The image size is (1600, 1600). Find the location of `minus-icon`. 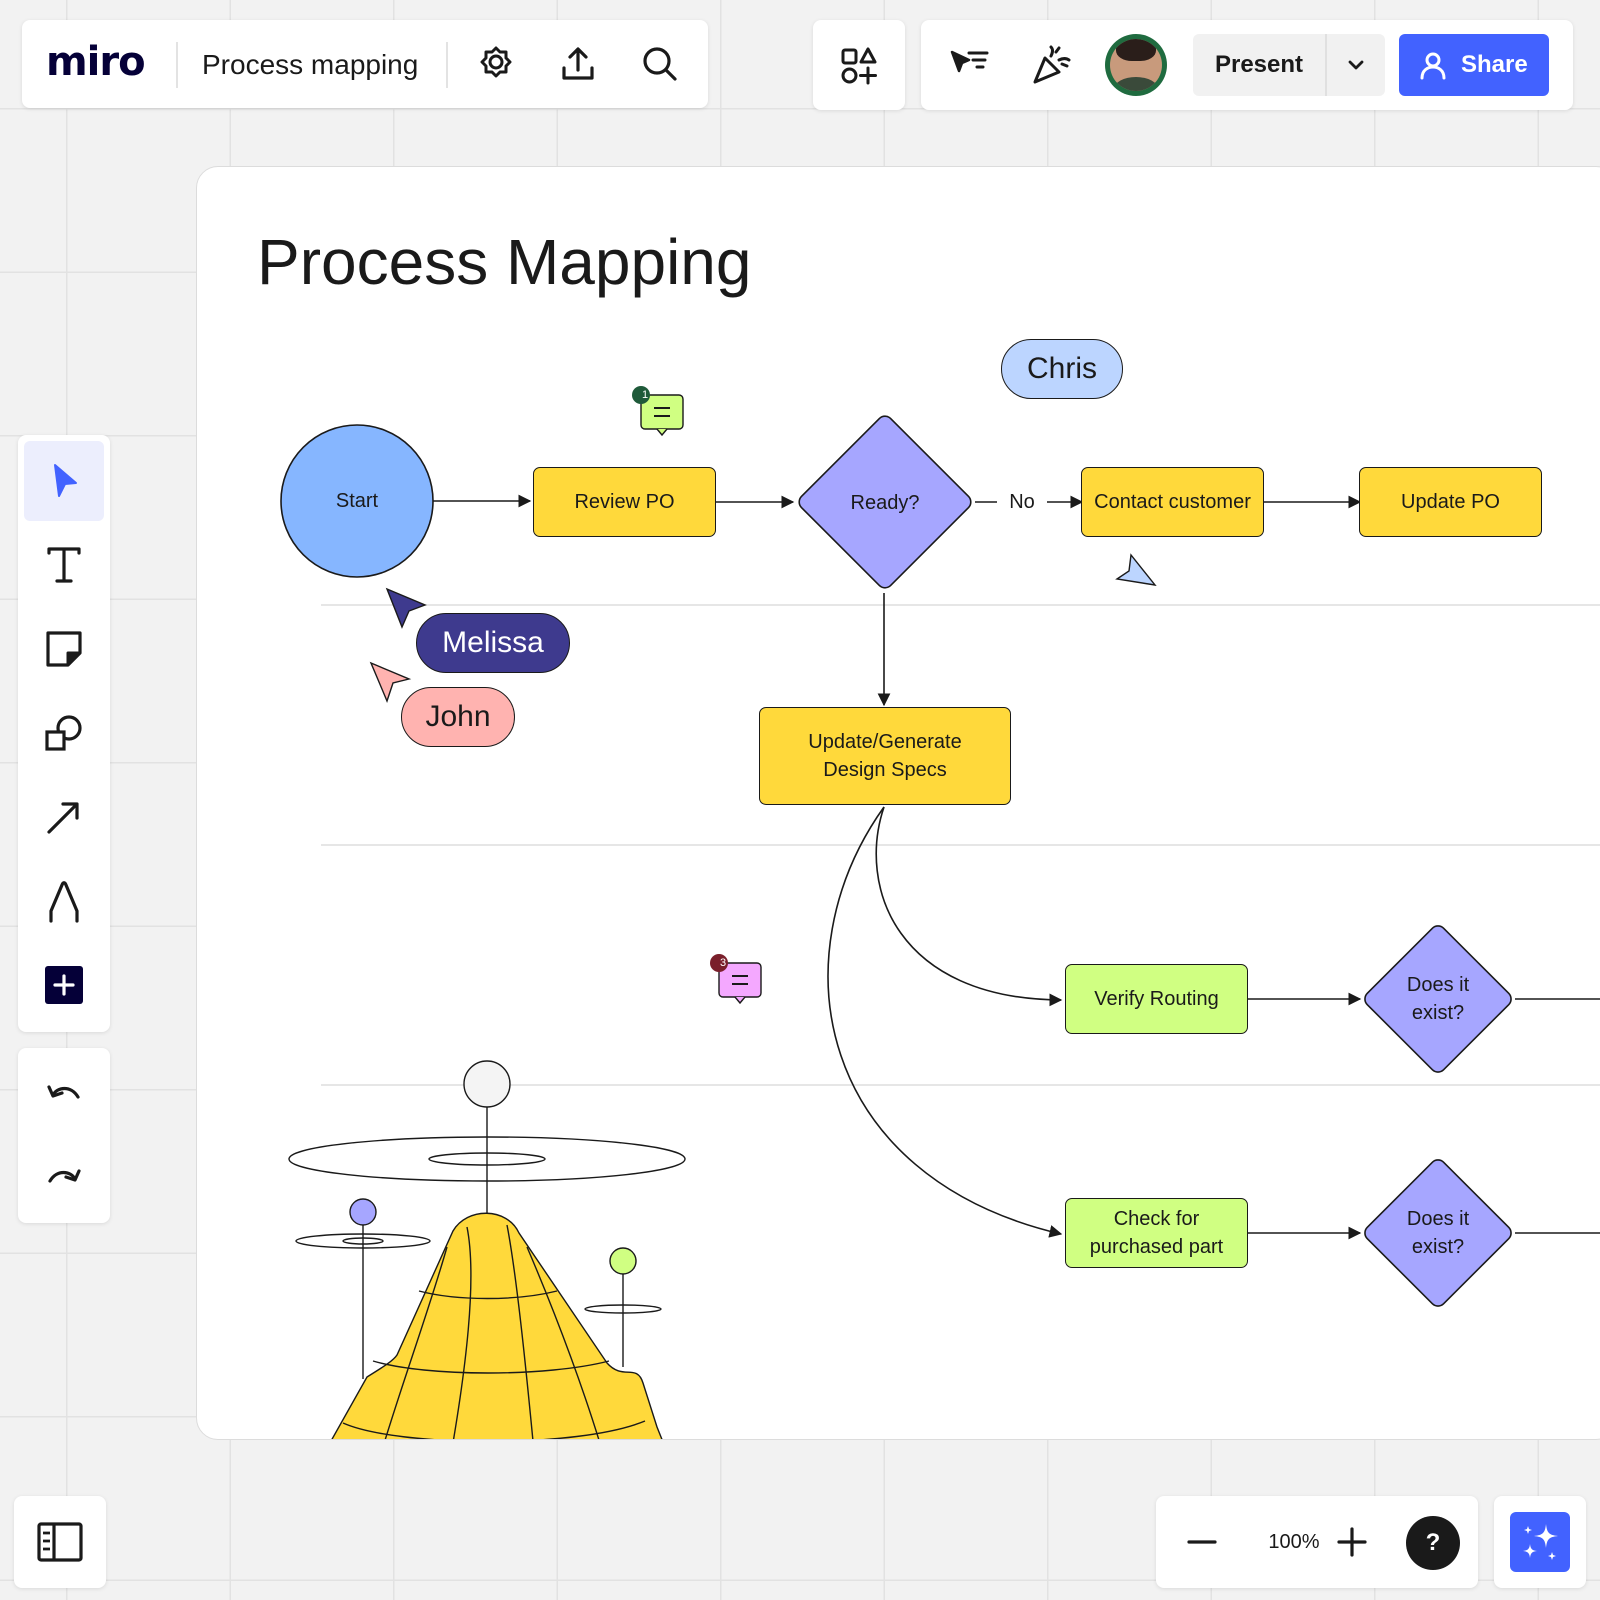

minus-icon is located at coordinates (1202, 1542).